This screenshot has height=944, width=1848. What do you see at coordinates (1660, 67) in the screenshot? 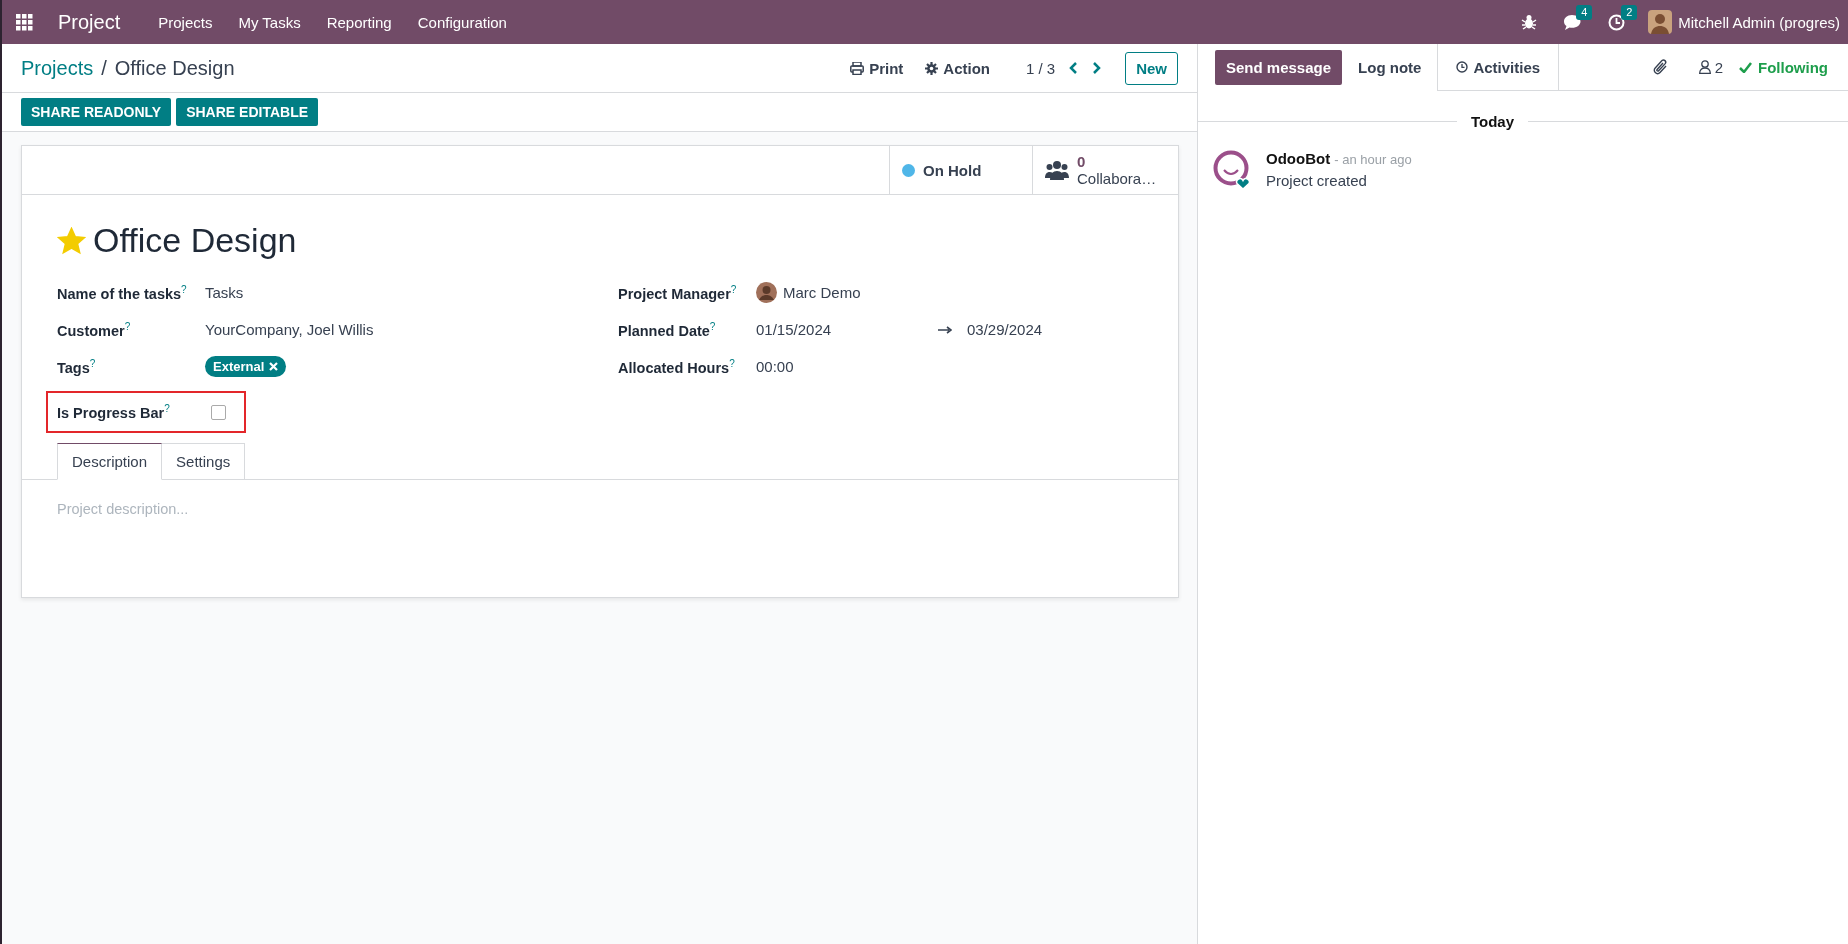
I see `paperclip-icon` at bounding box center [1660, 67].